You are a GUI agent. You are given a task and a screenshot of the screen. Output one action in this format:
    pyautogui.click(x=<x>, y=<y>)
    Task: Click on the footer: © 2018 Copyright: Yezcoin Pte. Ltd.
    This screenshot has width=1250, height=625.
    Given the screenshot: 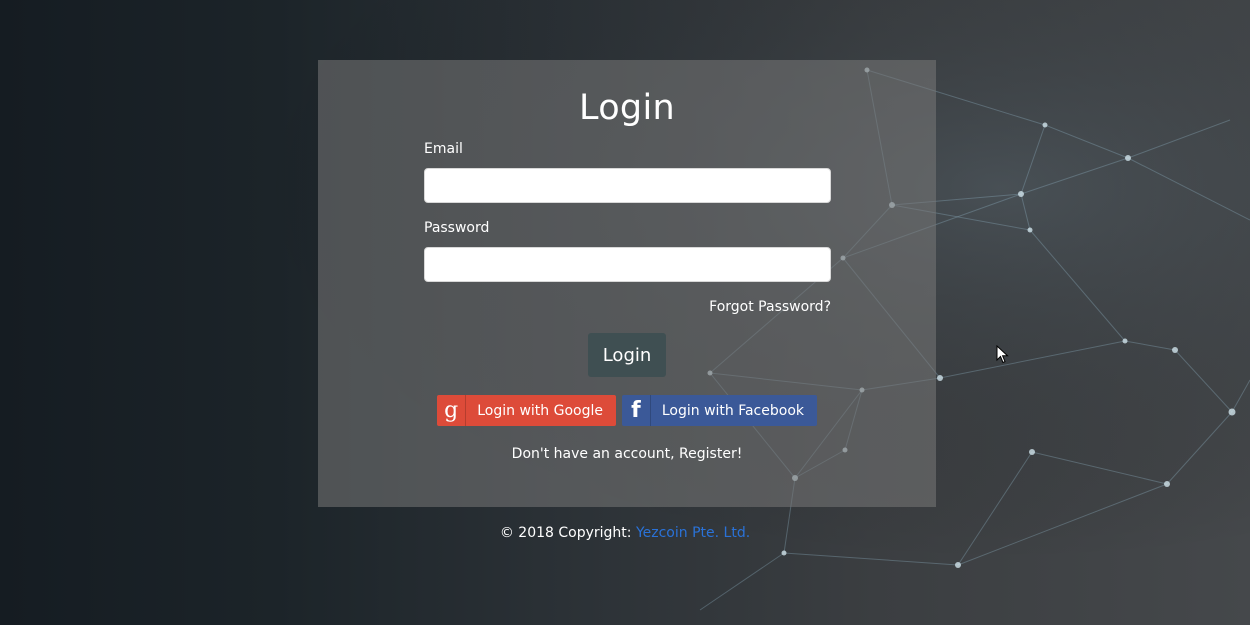 What is the action you would take?
    pyautogui.click(x=625, y=533)
    